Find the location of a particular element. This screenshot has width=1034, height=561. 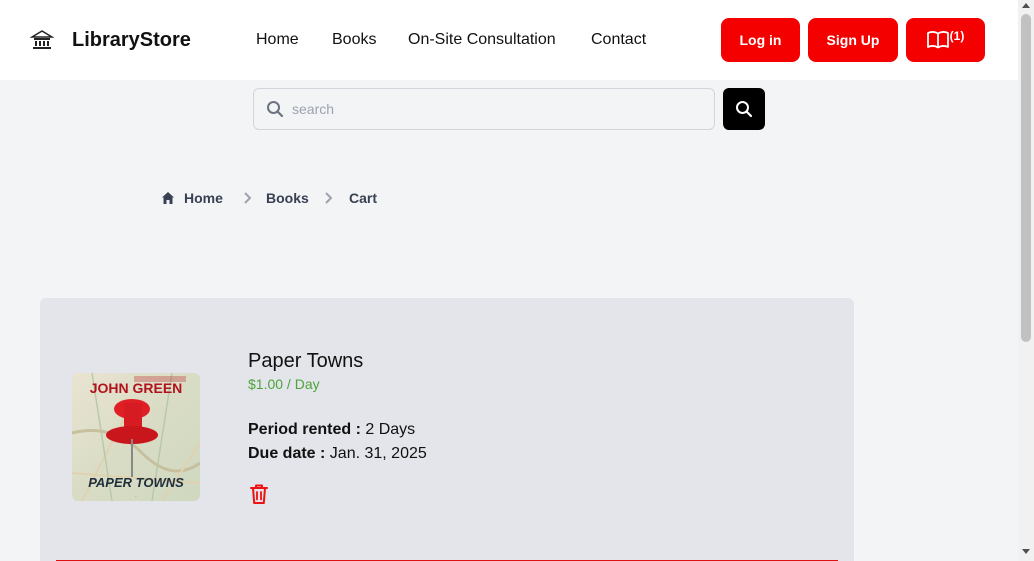

library-logo-icon is located at coordinates (42, 40).